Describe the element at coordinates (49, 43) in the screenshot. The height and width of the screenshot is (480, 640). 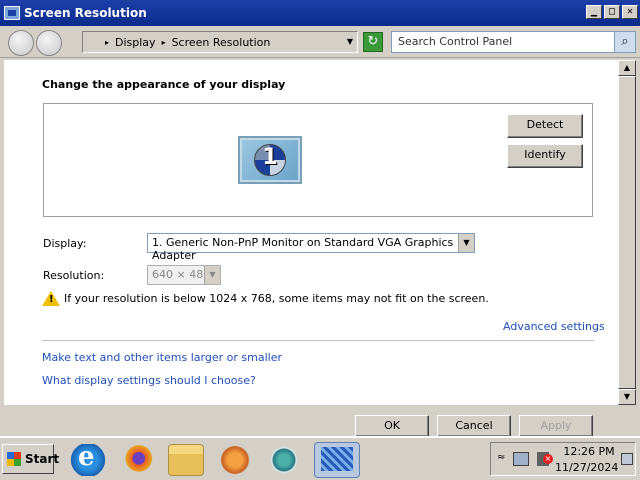
I see `forward-button` at that location.